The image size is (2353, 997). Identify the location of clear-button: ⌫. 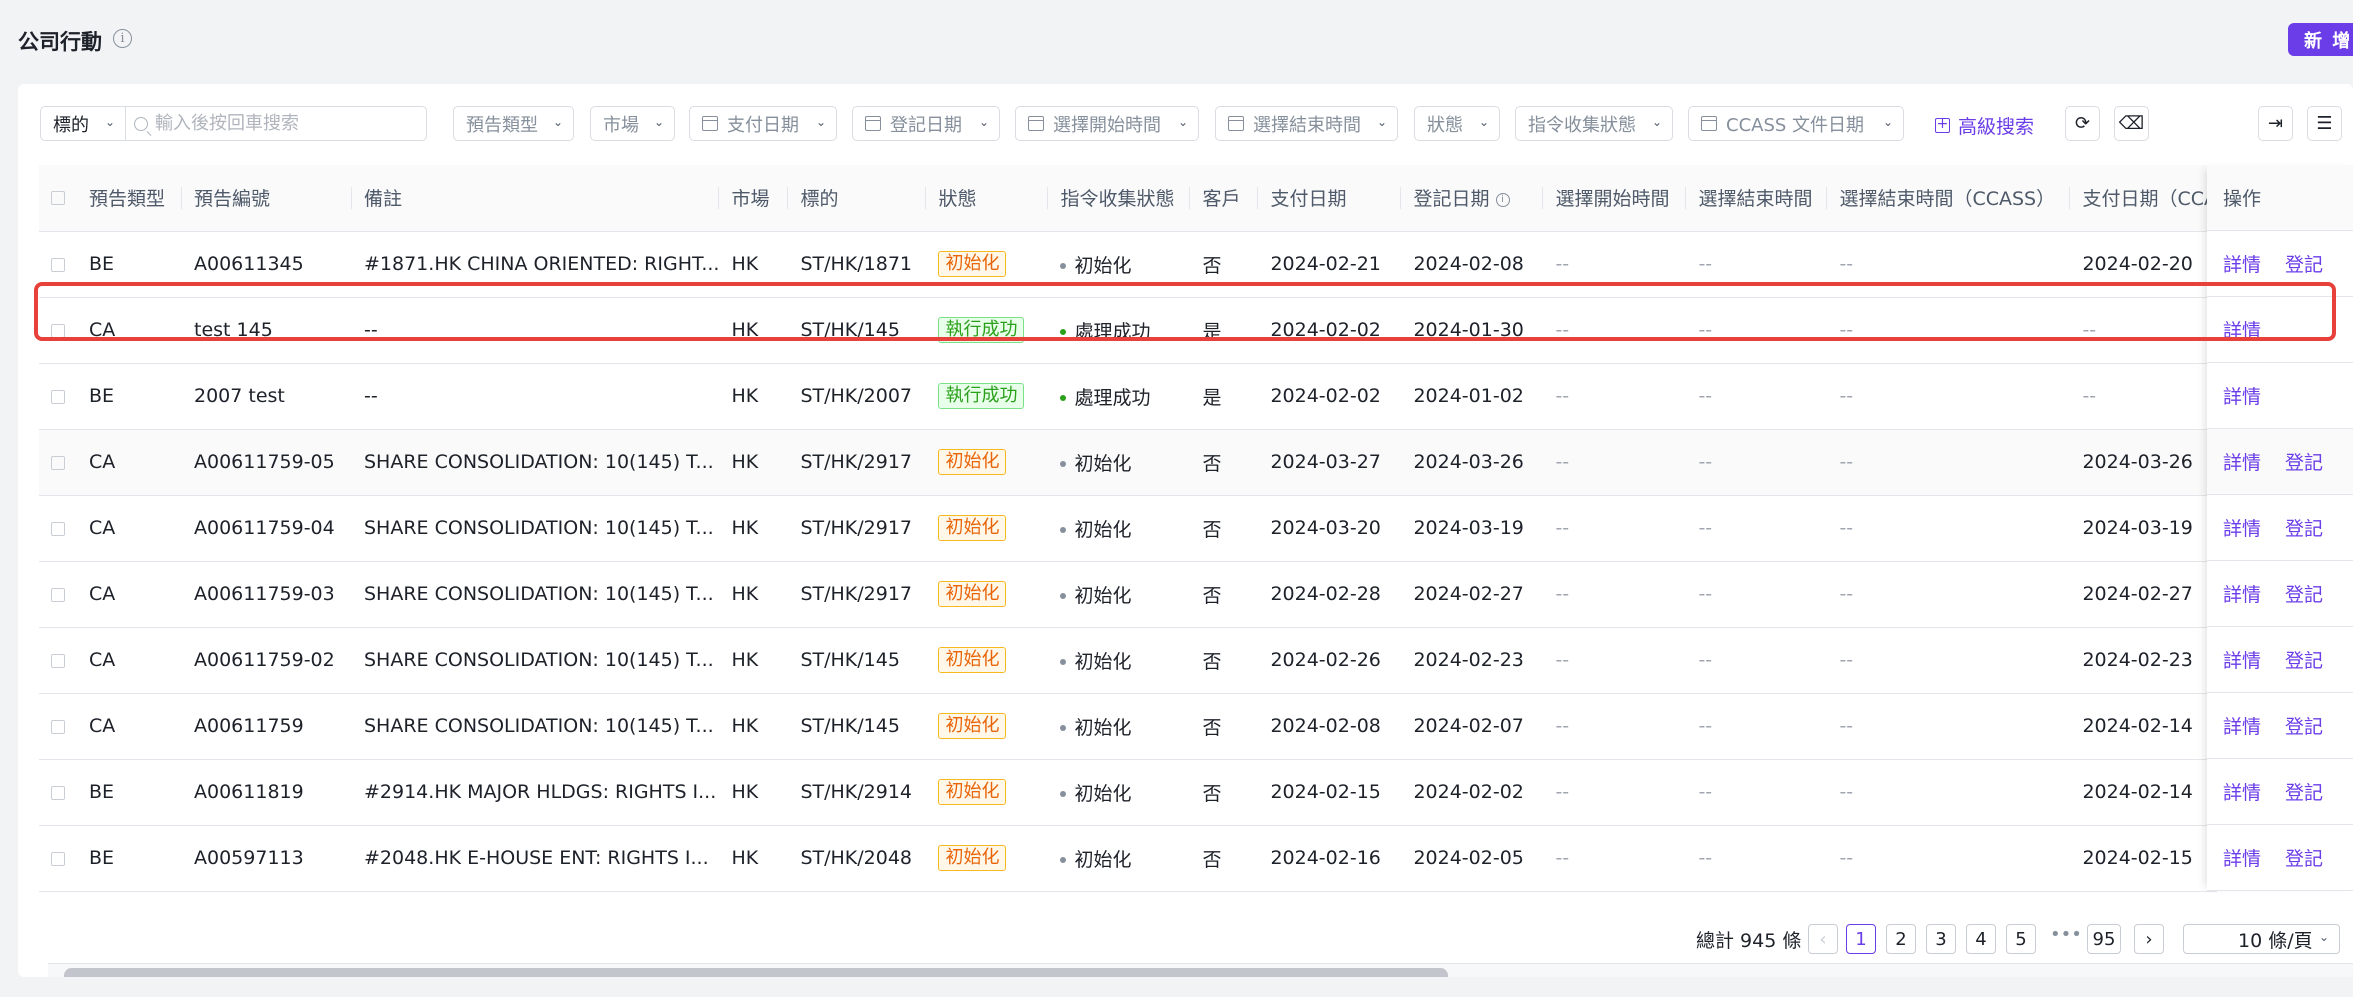
(2131, 123).